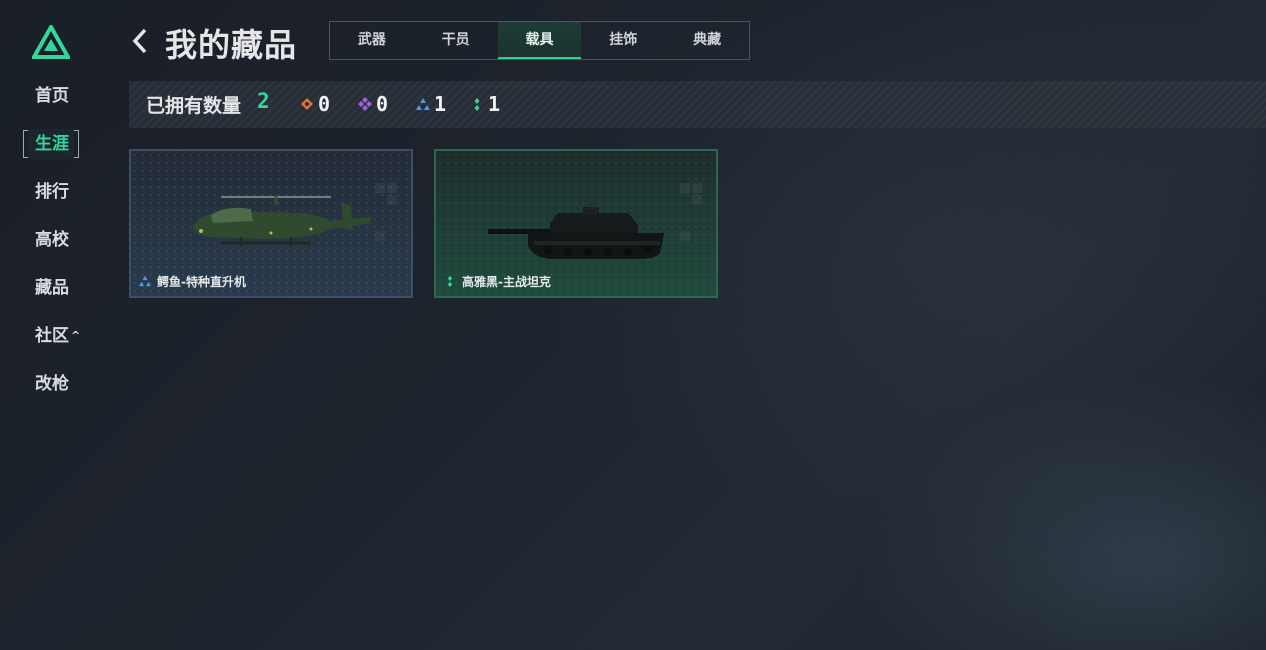  Describe the element at coordinates (263, 101) in the screenshot. I see `owned-total-count: 2` at that location.